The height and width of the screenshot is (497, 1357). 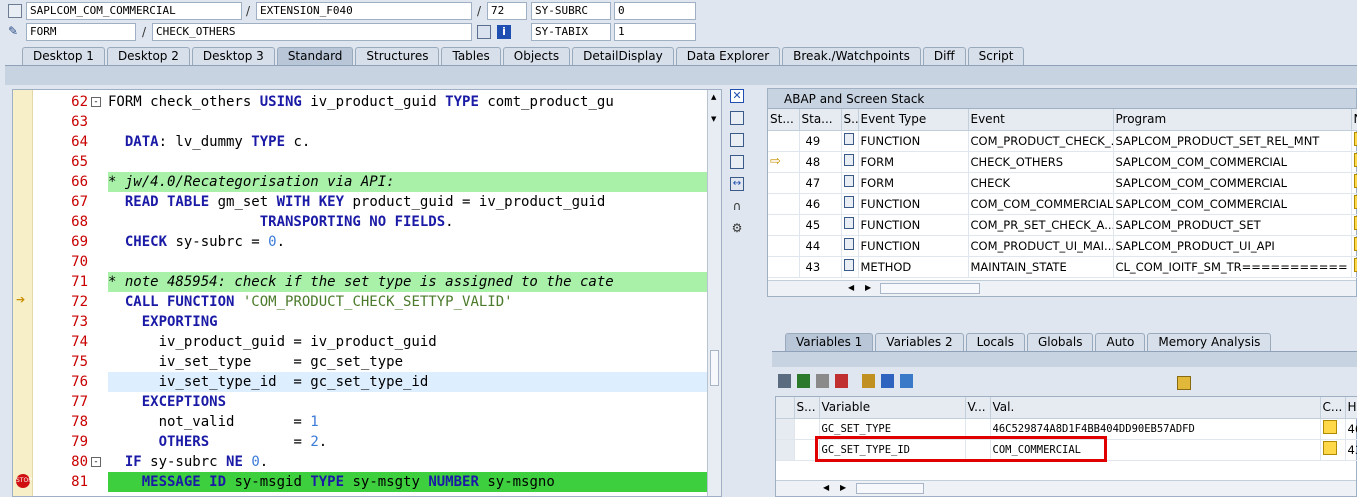 What do you see at coordinates (397, 56) in the screenshot?
I see `tab-structures: Structures` at bounding box center [397, 56].